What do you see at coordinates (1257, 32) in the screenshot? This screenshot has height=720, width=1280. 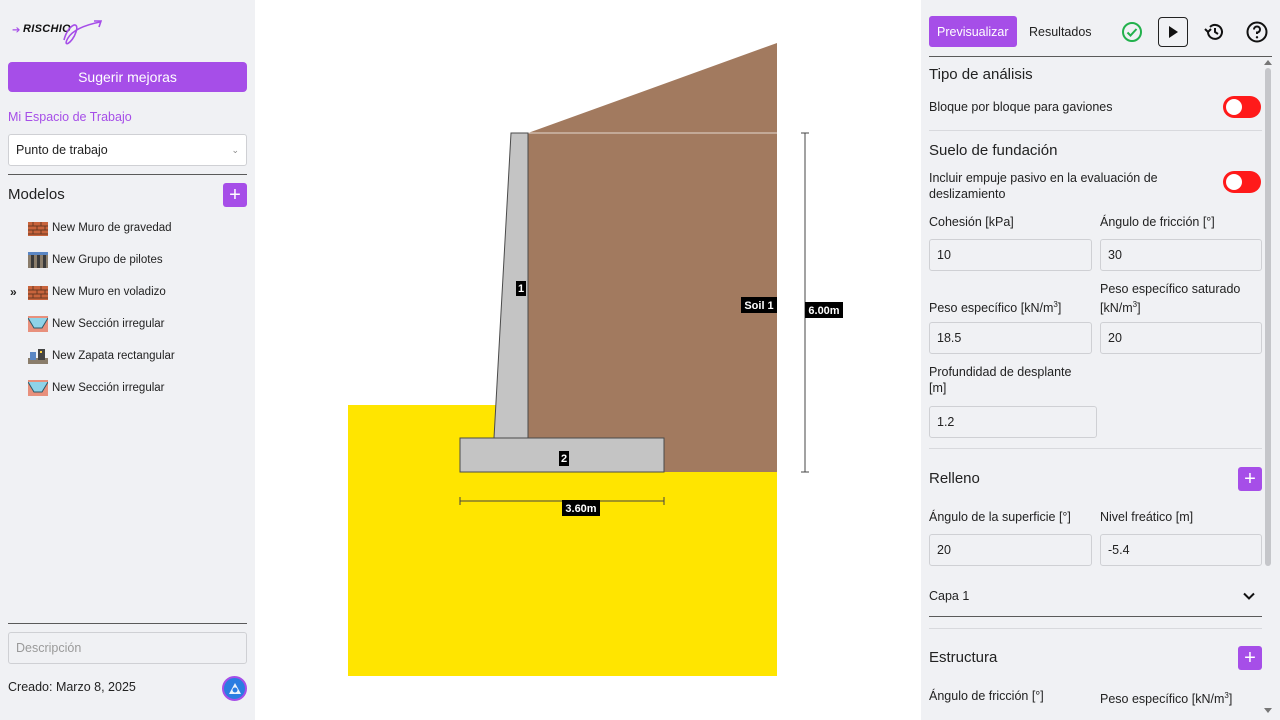 I see `help-icon` at bounding box center [1257, 32].